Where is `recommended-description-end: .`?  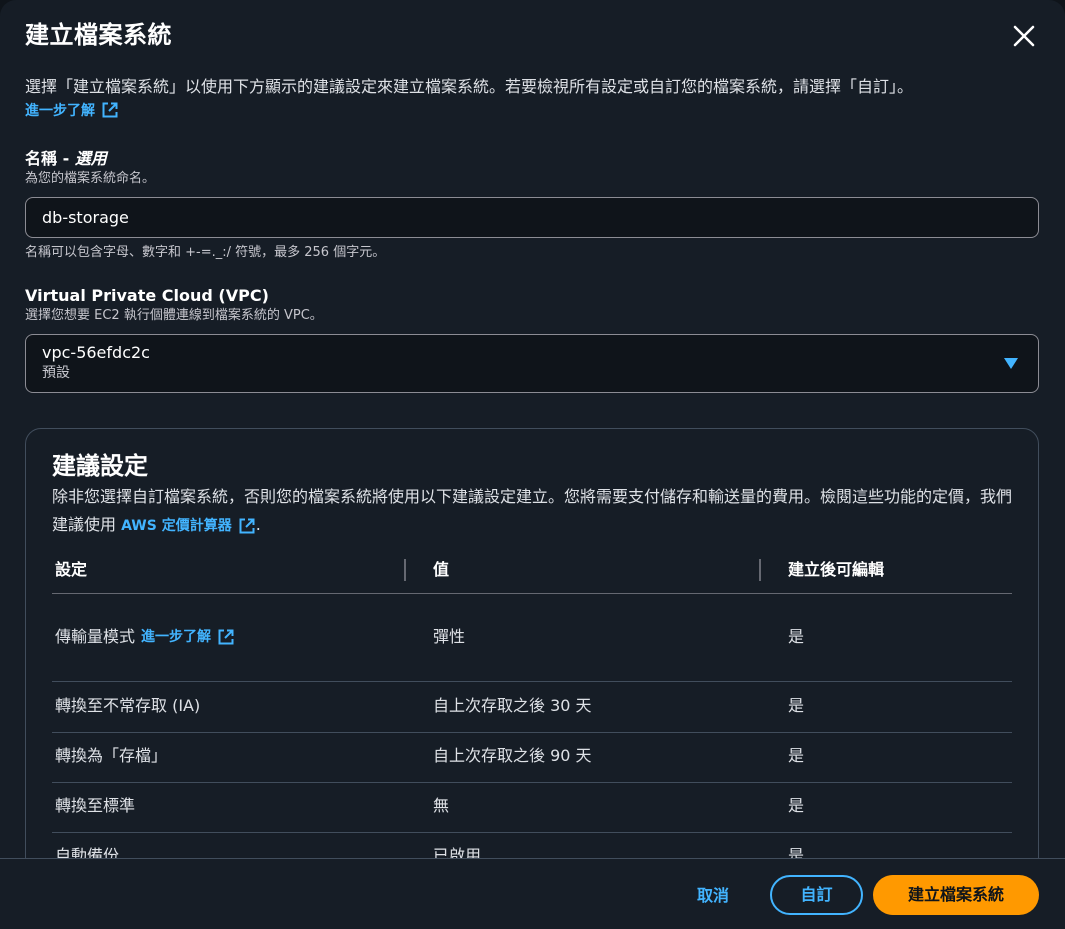
recommended-description-end: . is located at coordinates (258, 524).